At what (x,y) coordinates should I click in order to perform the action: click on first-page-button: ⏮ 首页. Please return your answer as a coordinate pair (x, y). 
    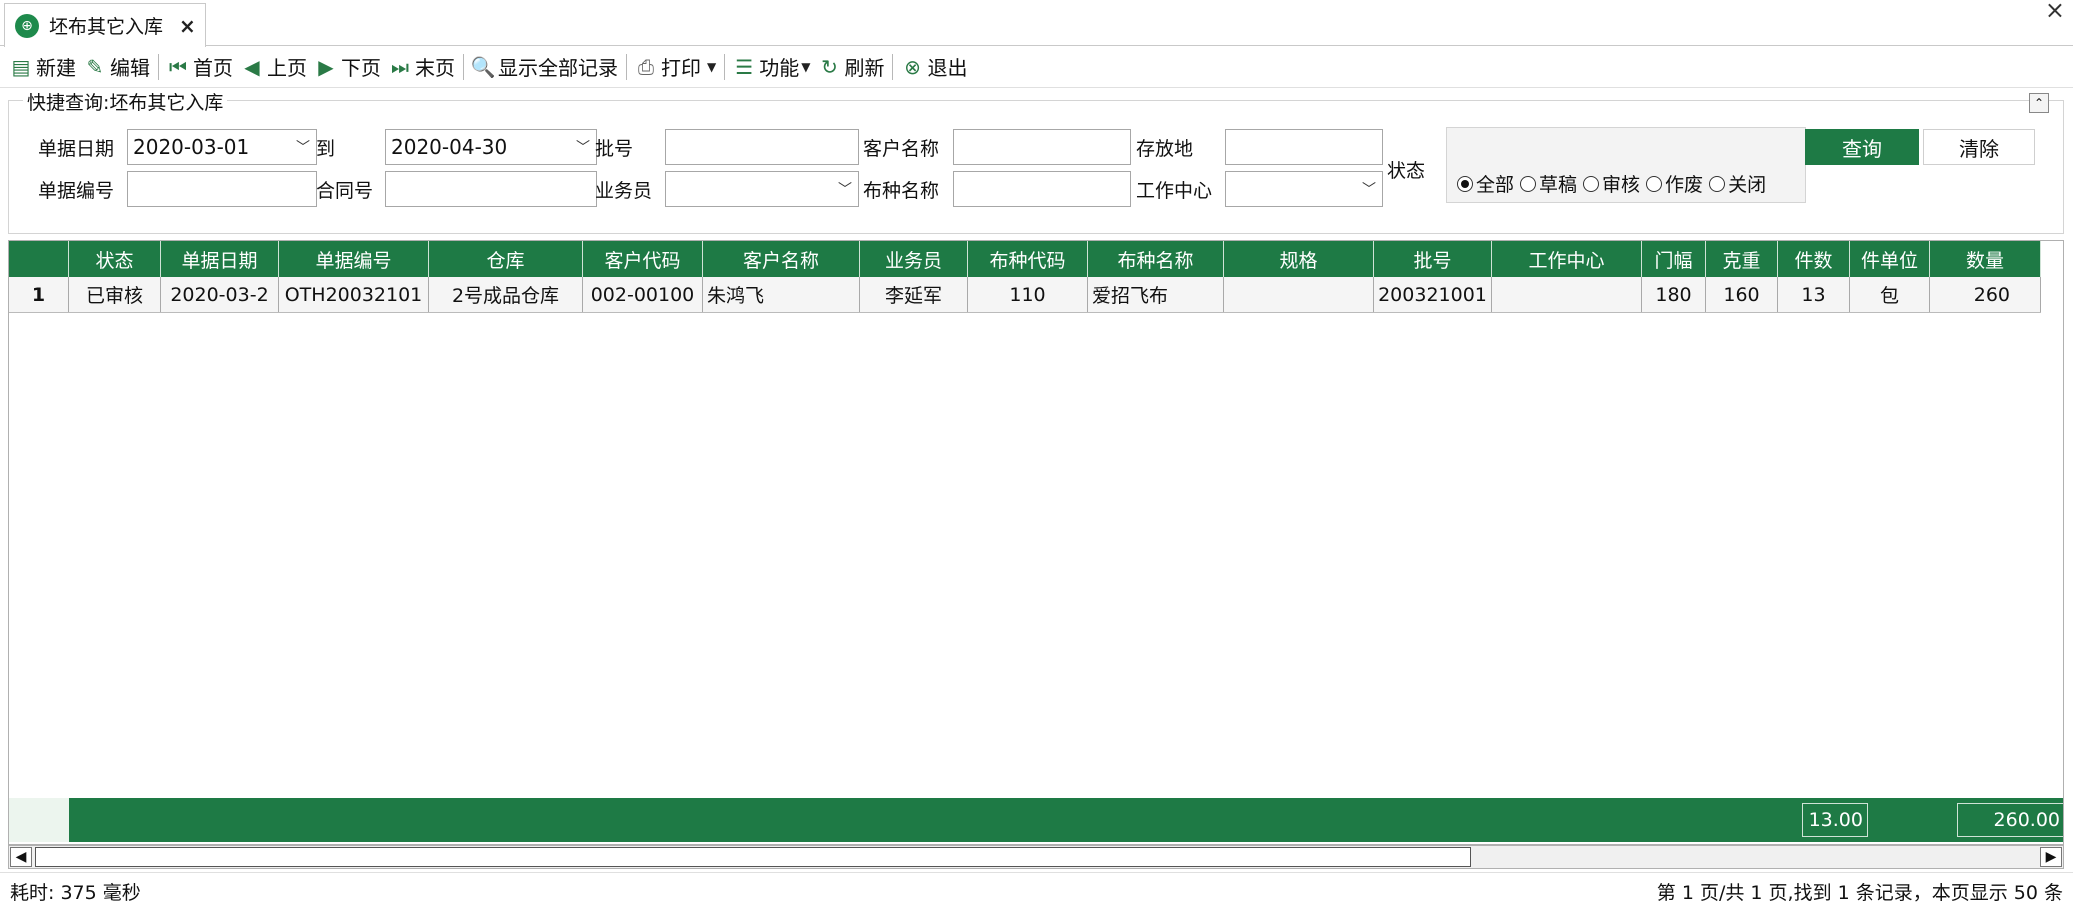
    Looking at the image, I should click on (200, 67).